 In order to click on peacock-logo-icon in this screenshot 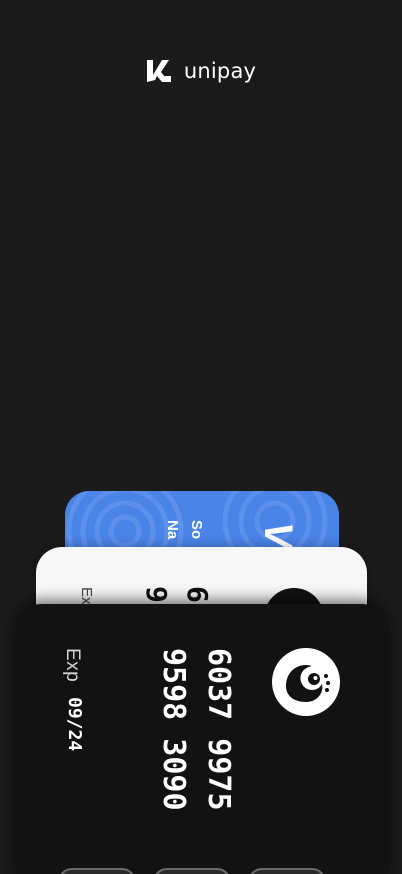, I will do `click(306, 682)`.